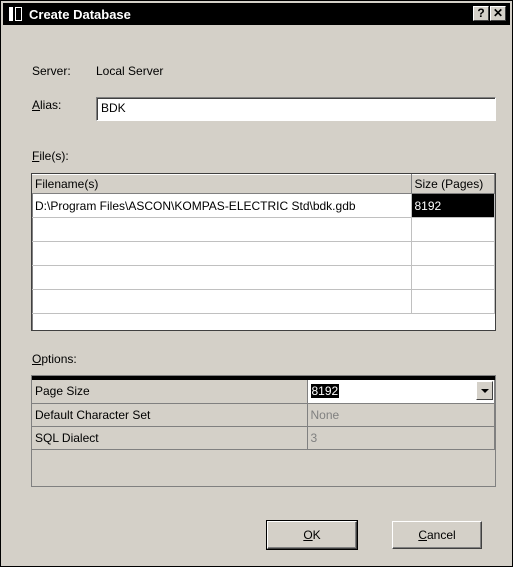 The image size is (513, 567). I want to click on options-label: Options:, so click(54, 359).